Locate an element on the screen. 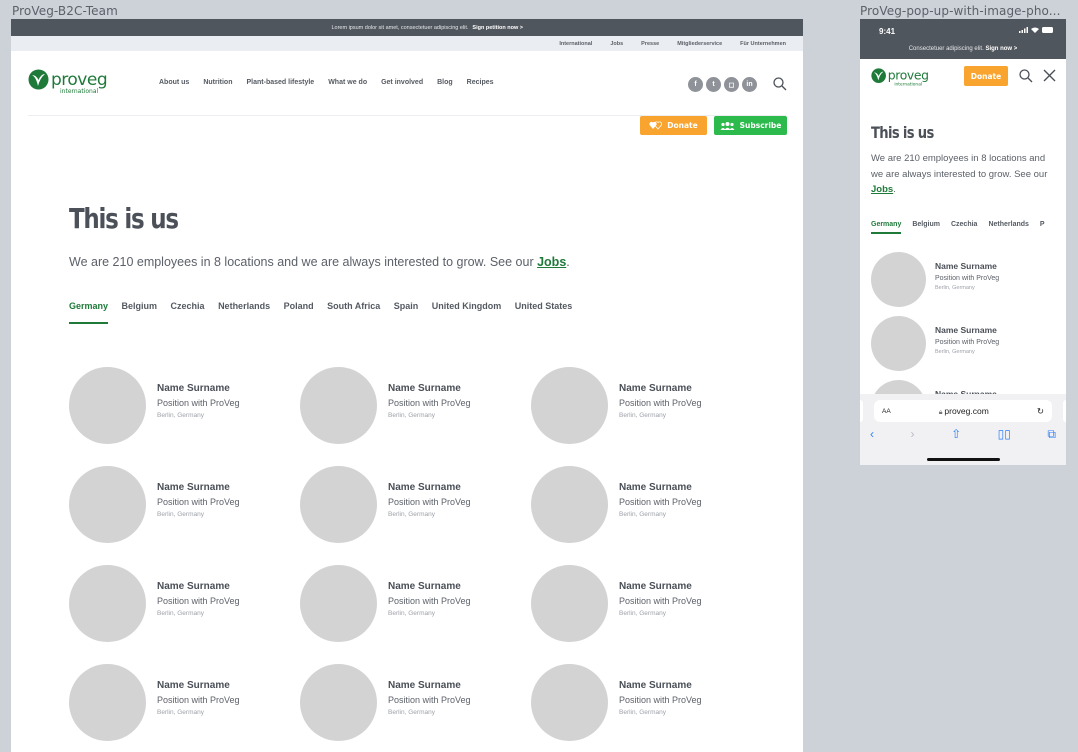 This screenshot has height=752, width=1078. proveg-logo: proveg international is located at coordinates (84, 82).